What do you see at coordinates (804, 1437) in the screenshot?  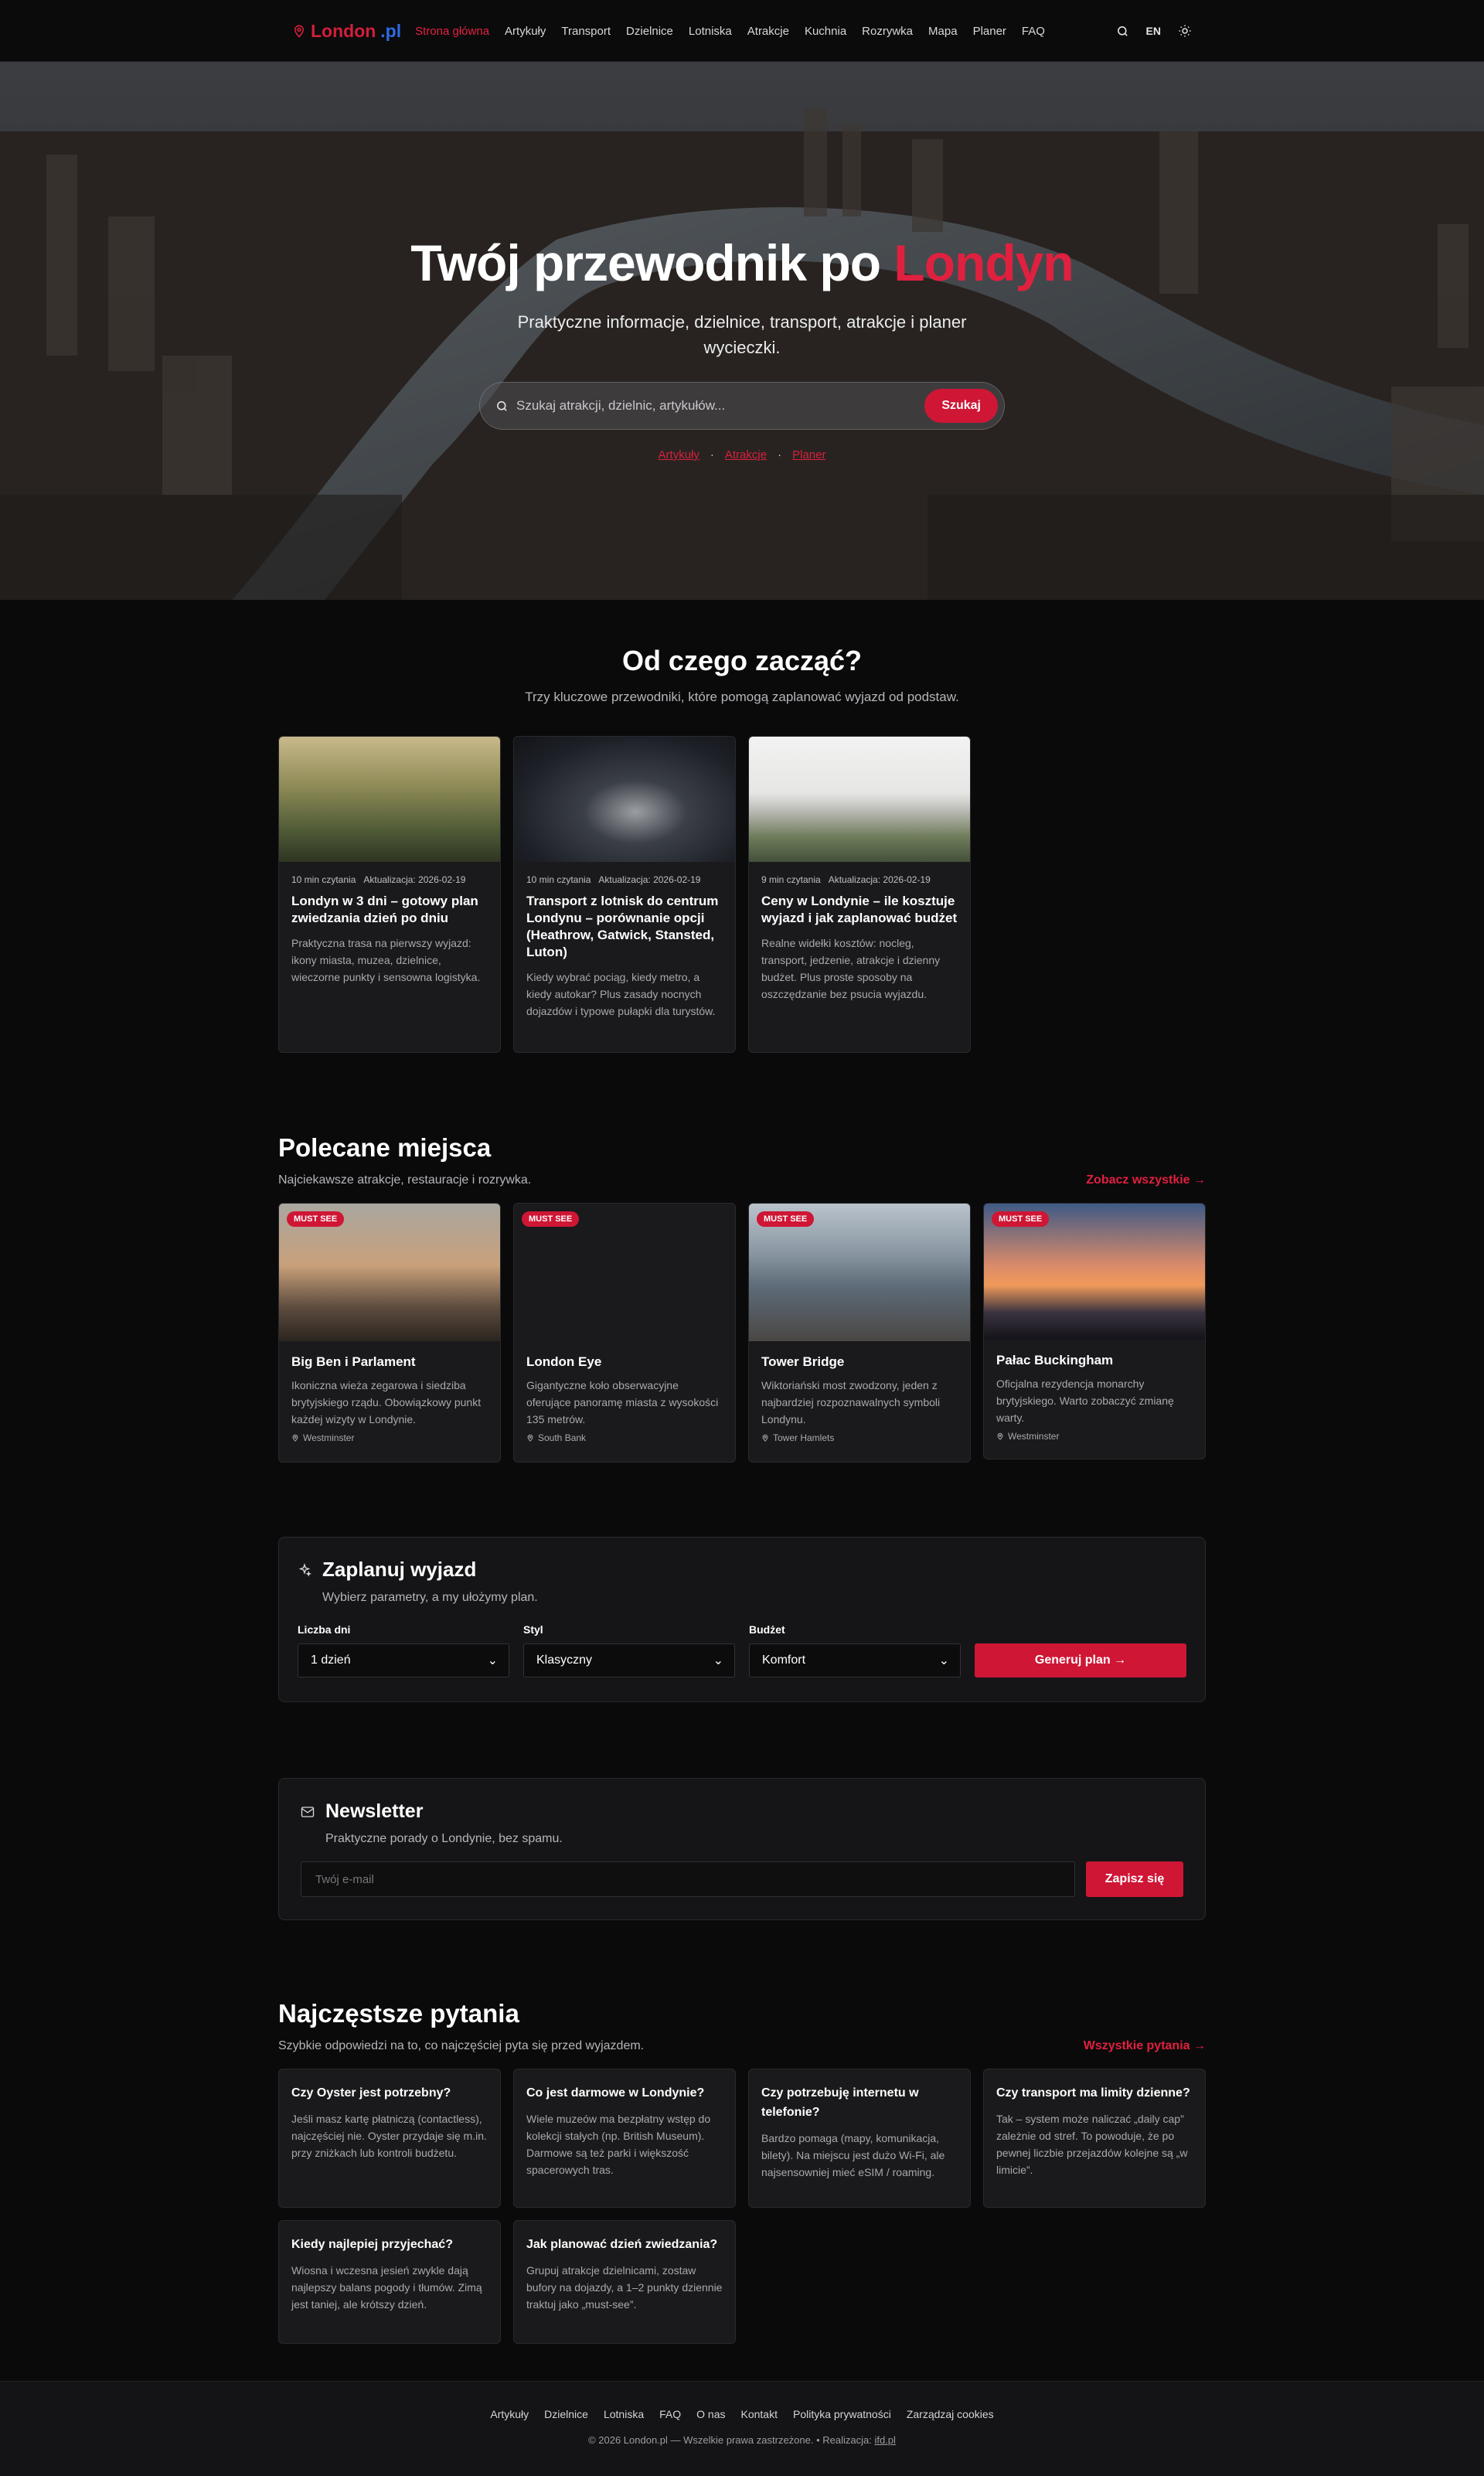 I see `place-location: Tower Hamlets` at bounding box center [804, 1437].